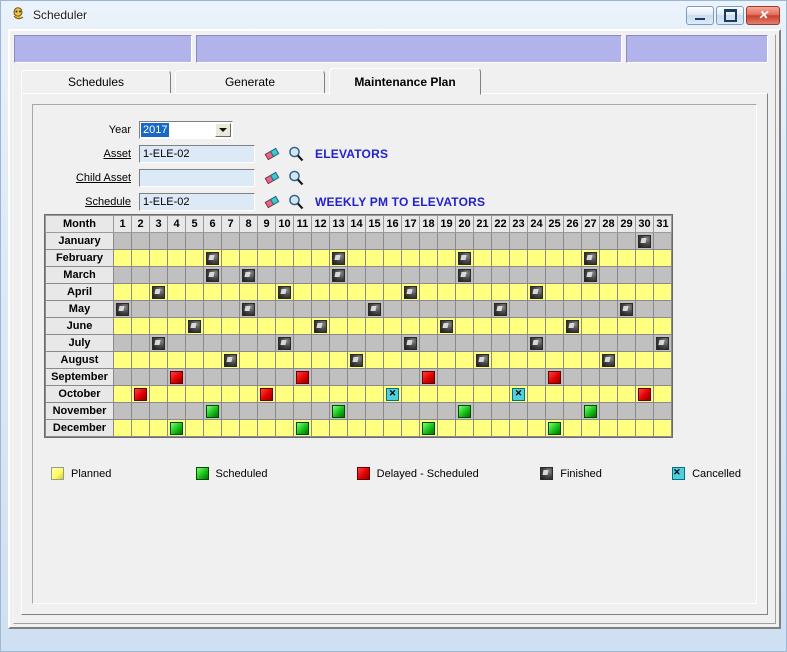 This screenshot has width=787, height=652. I want to click on chevron-down-icon, so click(223, 130).